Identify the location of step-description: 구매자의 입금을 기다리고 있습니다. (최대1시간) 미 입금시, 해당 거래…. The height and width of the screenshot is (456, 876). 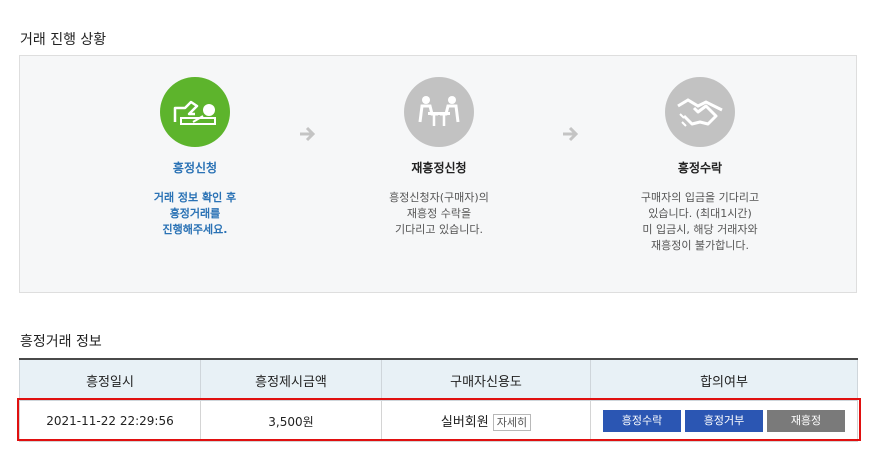
(700, 221).